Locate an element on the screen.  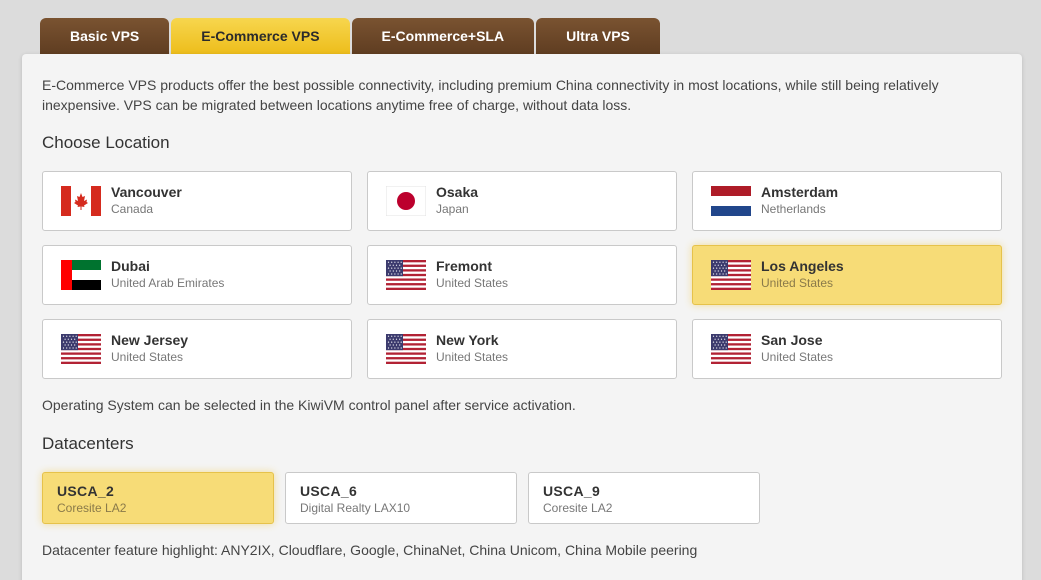
datacenter-usca-6: USCA_6 Digital Realty LAX10 is located at coordinates (401, 498).